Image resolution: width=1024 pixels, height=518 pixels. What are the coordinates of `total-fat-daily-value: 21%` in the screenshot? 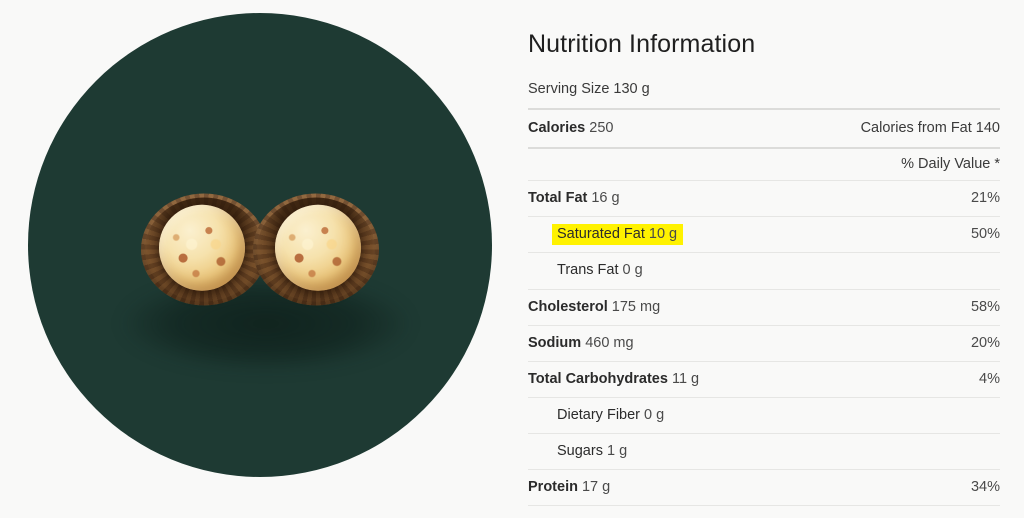 It's located at (985, 198).